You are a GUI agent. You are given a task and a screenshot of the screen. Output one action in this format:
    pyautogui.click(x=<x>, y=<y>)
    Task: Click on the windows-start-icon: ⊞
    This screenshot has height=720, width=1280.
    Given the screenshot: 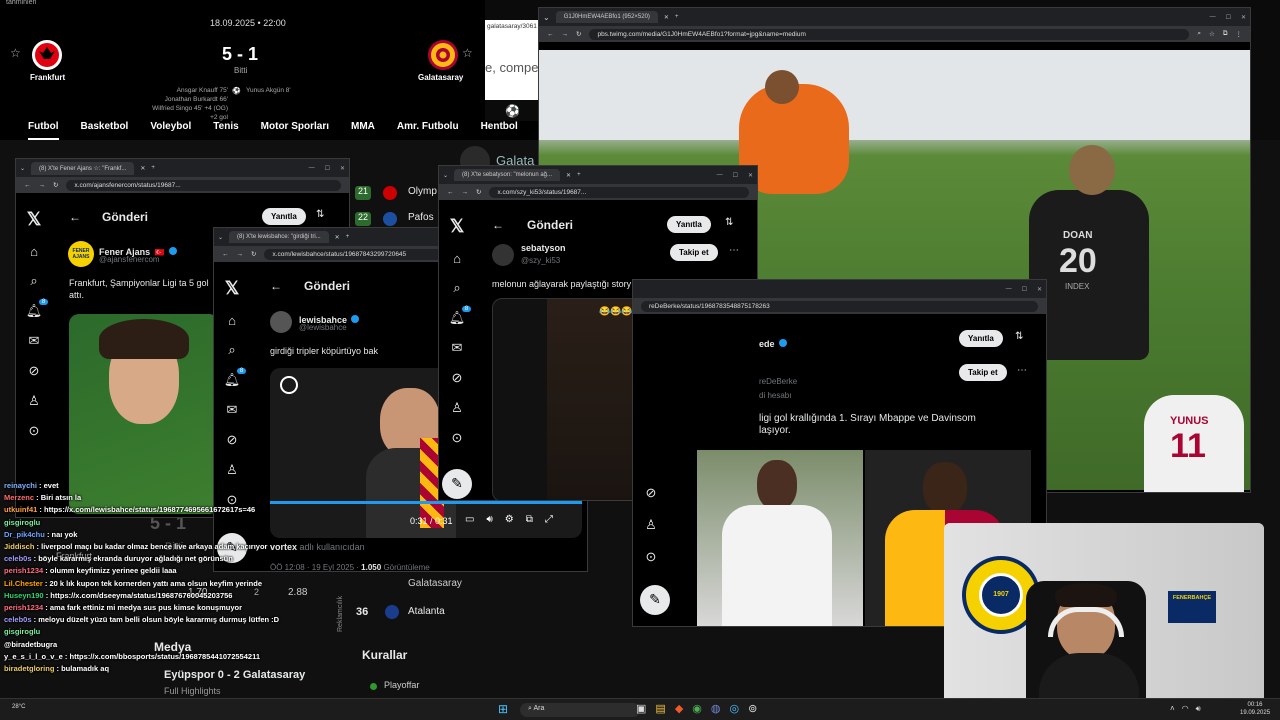 What is the action you would take?
    pyautogui.click(x=503, y=709)
    